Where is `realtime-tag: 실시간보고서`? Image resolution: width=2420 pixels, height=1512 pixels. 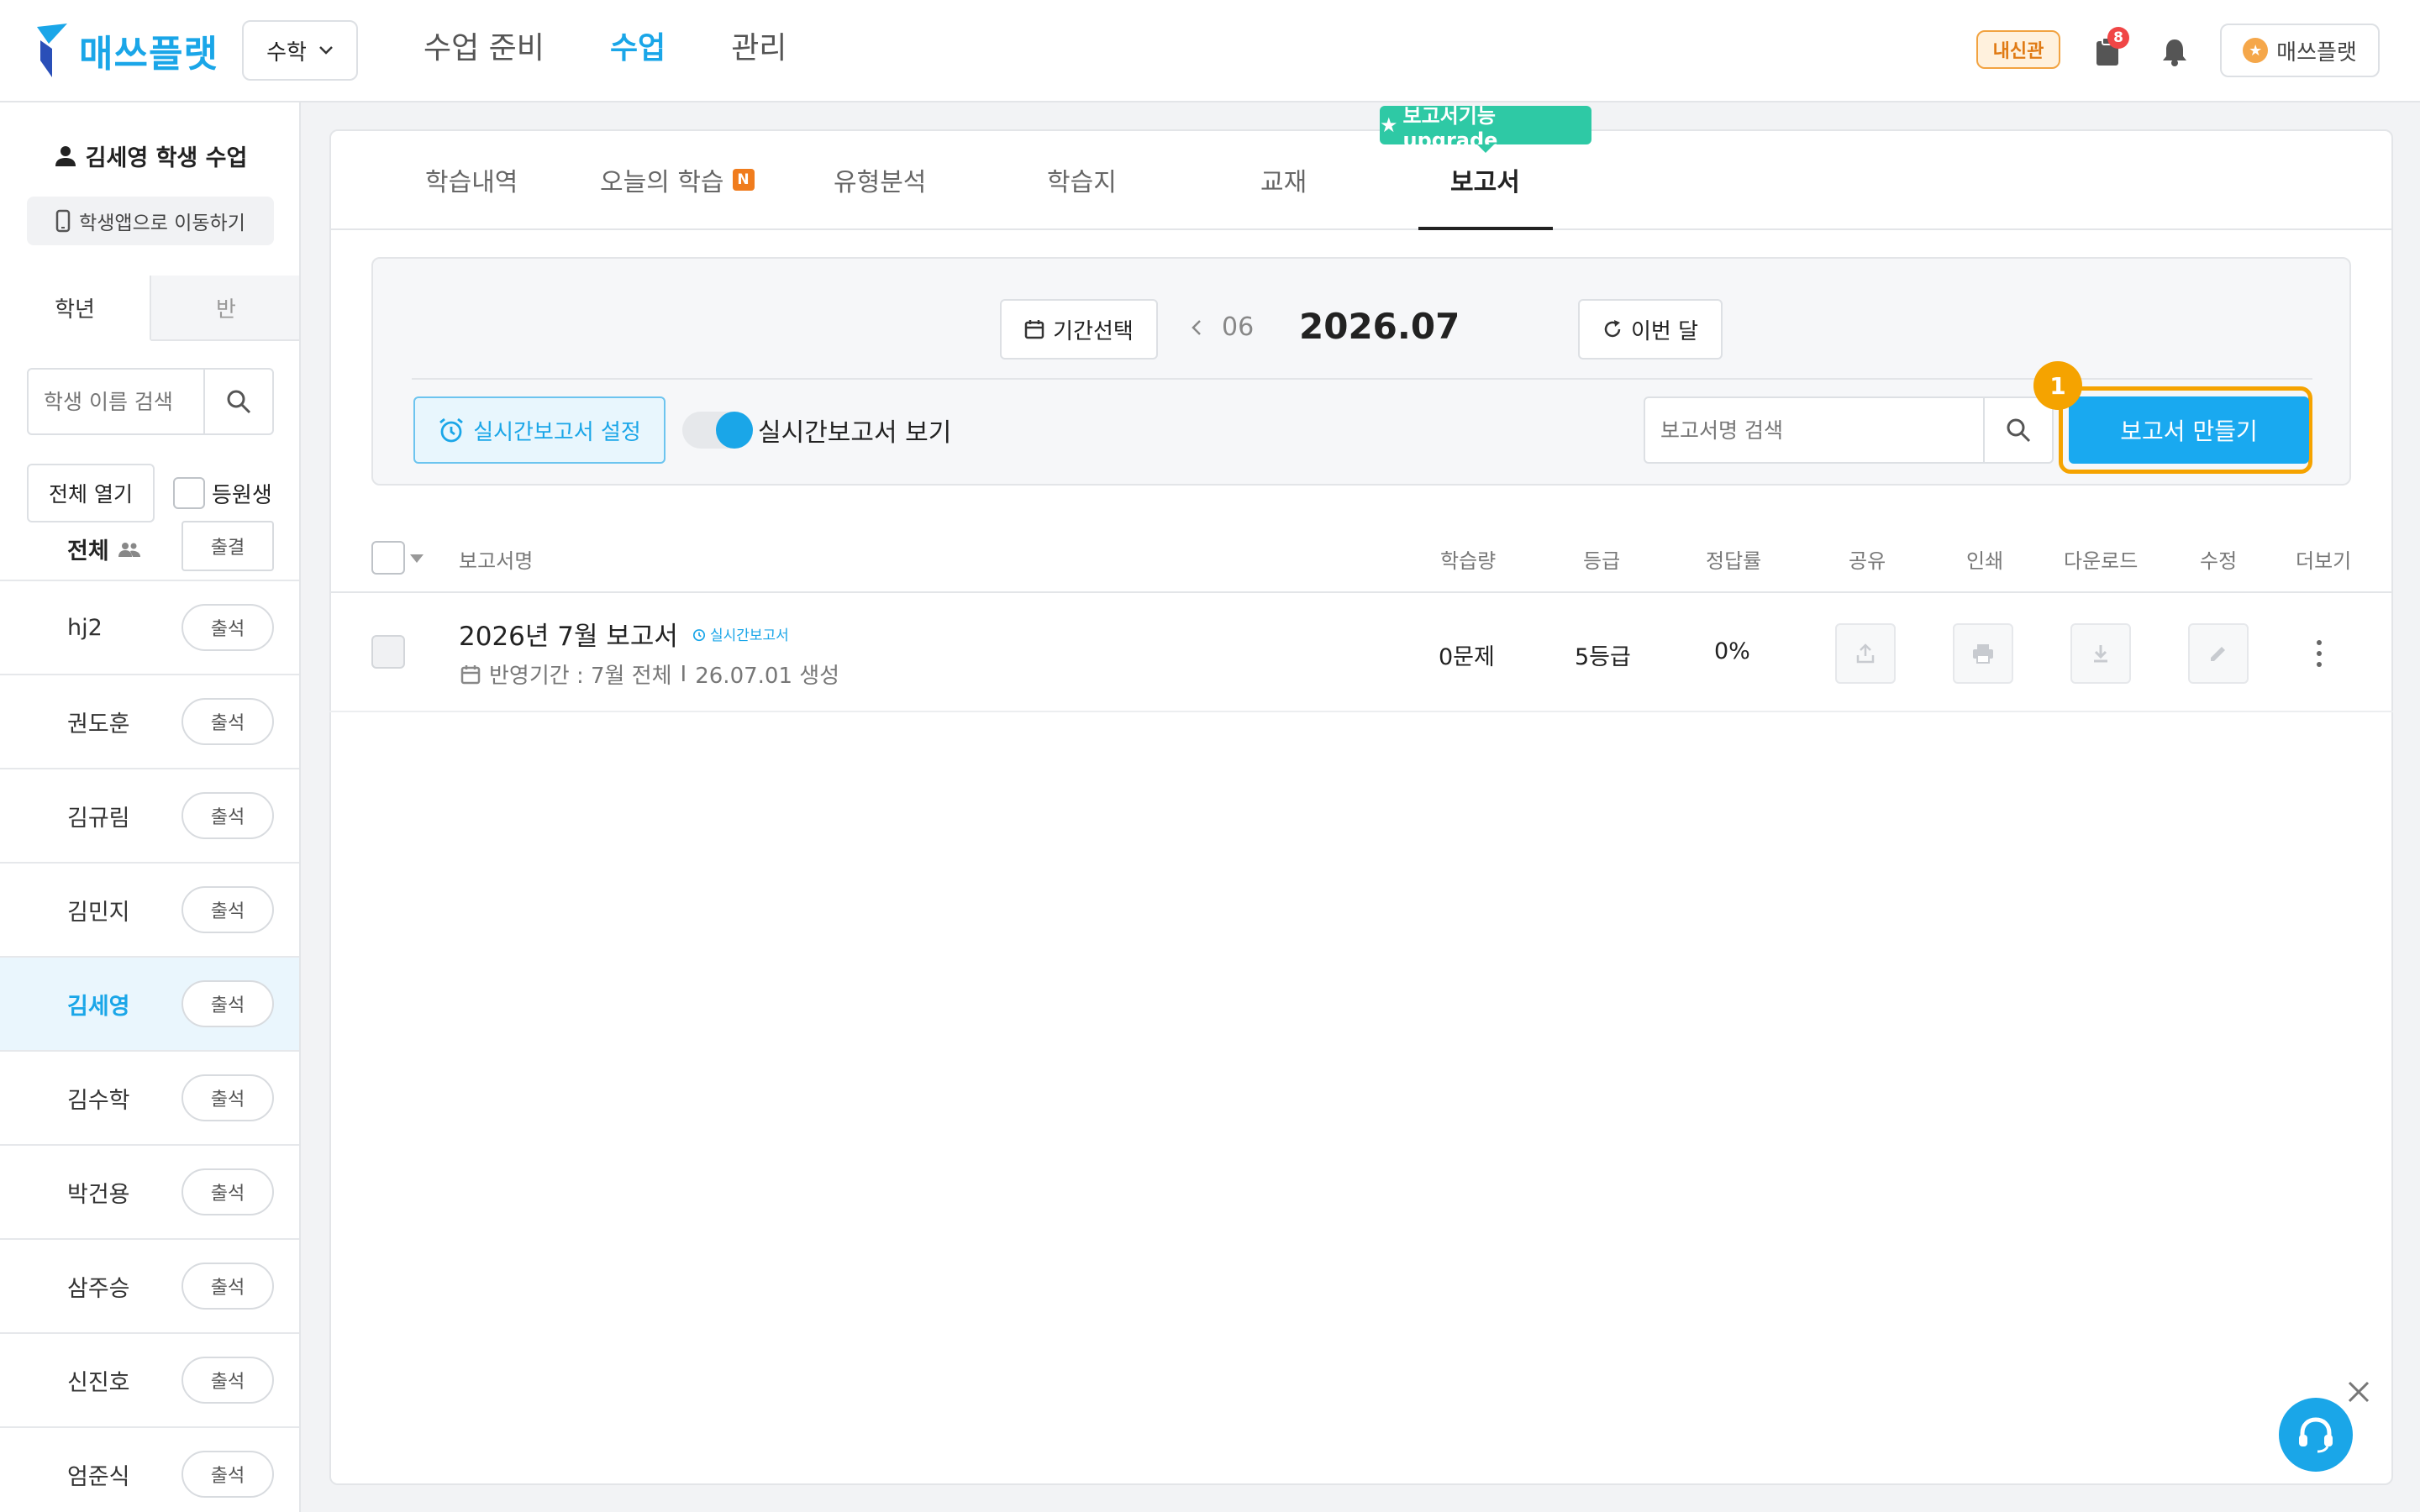
realtime-tag: 실시간보고서 is located at coordinates (740, 633).